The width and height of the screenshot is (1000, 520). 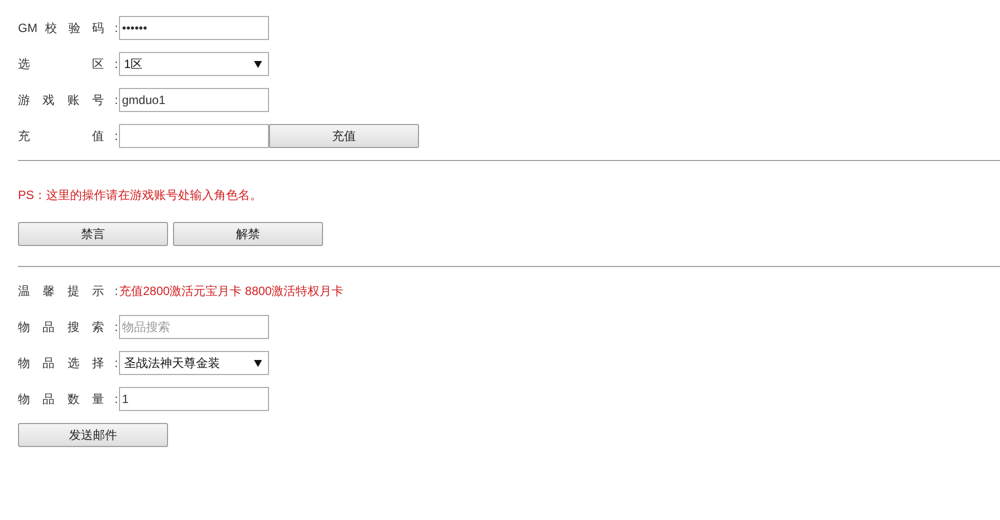 I want to click on button: 发送邮件, so click(x=93, y=435).